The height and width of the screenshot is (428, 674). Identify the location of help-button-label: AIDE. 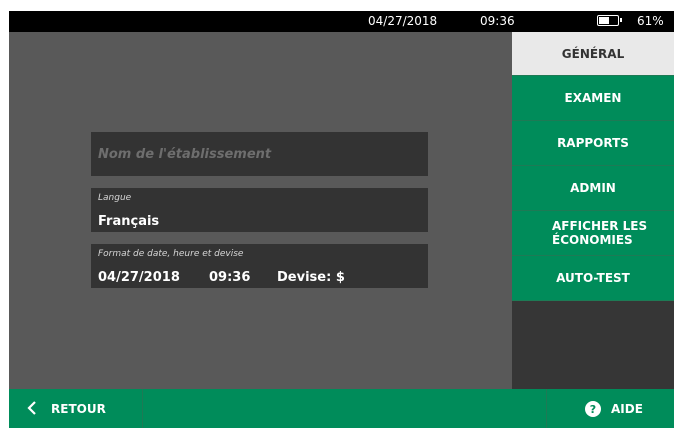
(627, 409).